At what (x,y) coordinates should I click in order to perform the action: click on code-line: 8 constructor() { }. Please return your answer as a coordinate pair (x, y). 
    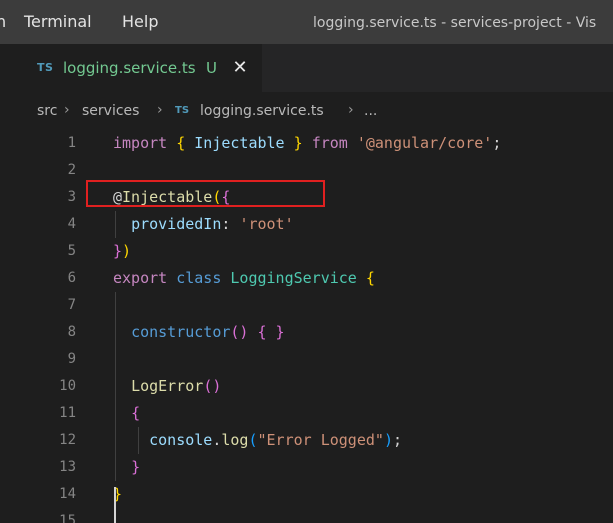
    Looking at the image, I should click on (306, 332).